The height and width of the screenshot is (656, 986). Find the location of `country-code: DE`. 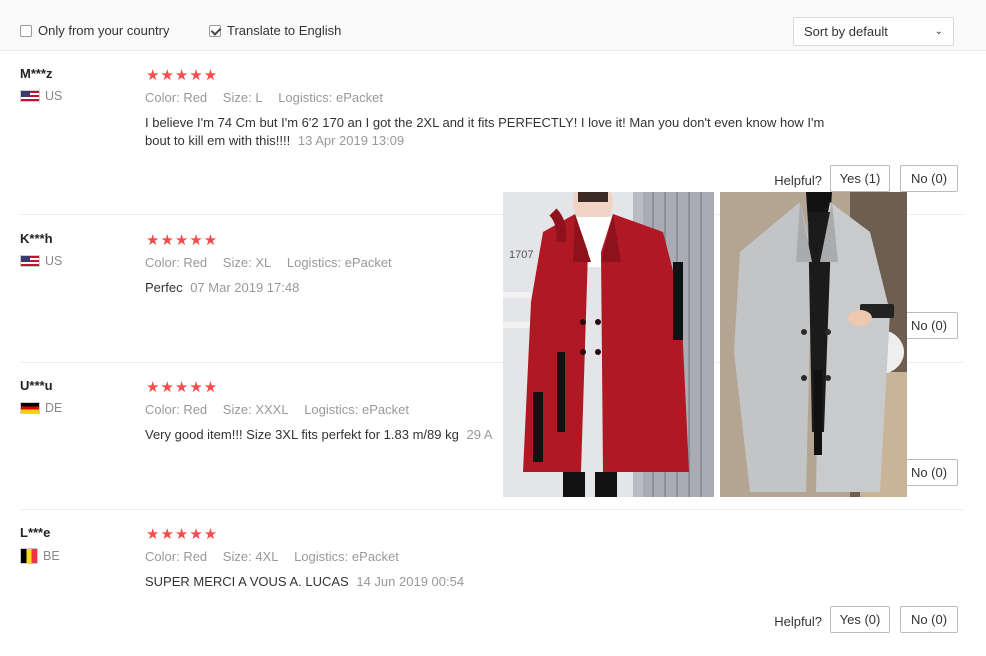

country-code: DE is located at coordinates (54, 408).